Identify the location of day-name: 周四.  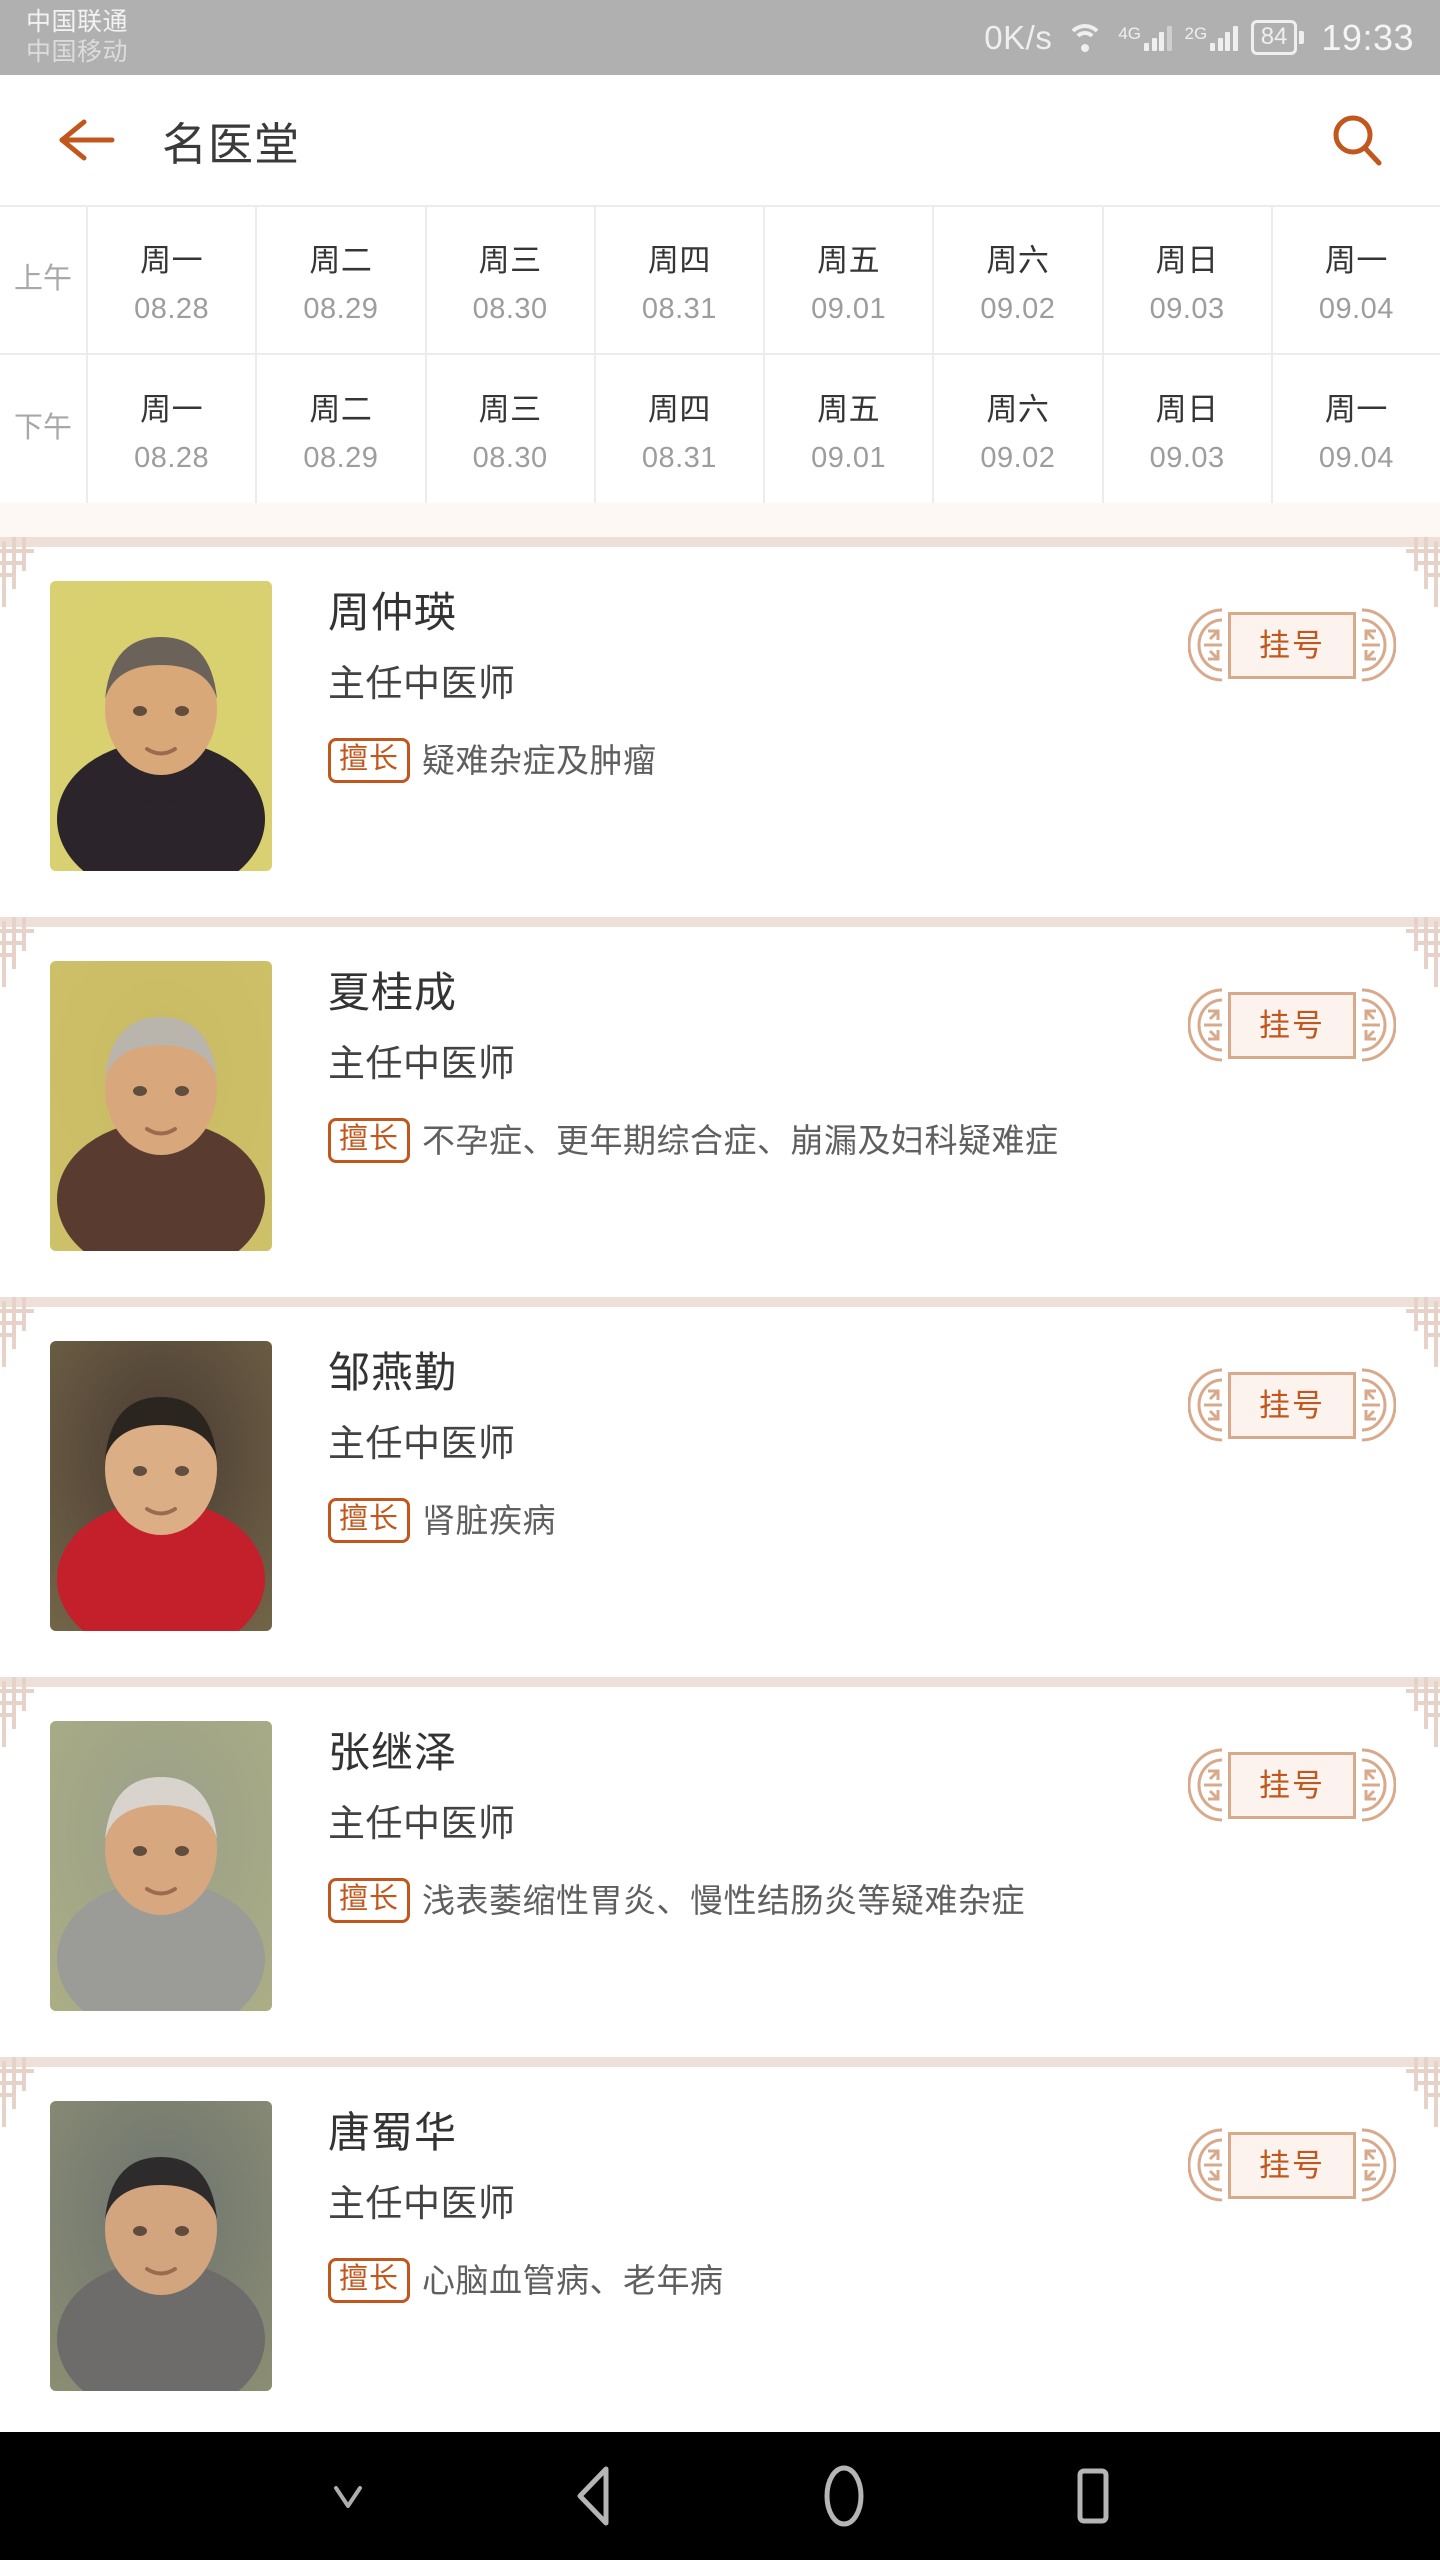
(679, 409).